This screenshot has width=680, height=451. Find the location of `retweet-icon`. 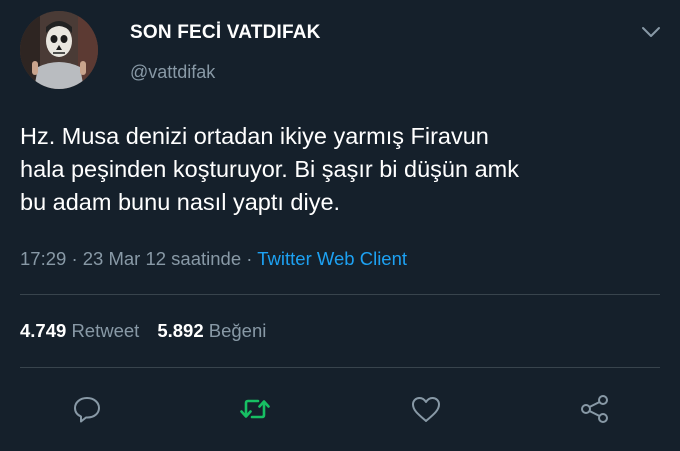

retweet-icon is located at coordinates (255, 409).